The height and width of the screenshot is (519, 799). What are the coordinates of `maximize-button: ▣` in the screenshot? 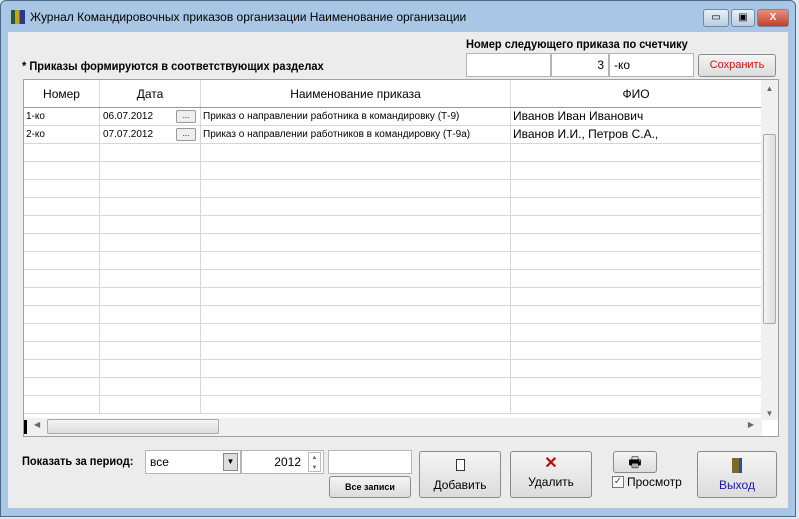 It's located at (743, 18).